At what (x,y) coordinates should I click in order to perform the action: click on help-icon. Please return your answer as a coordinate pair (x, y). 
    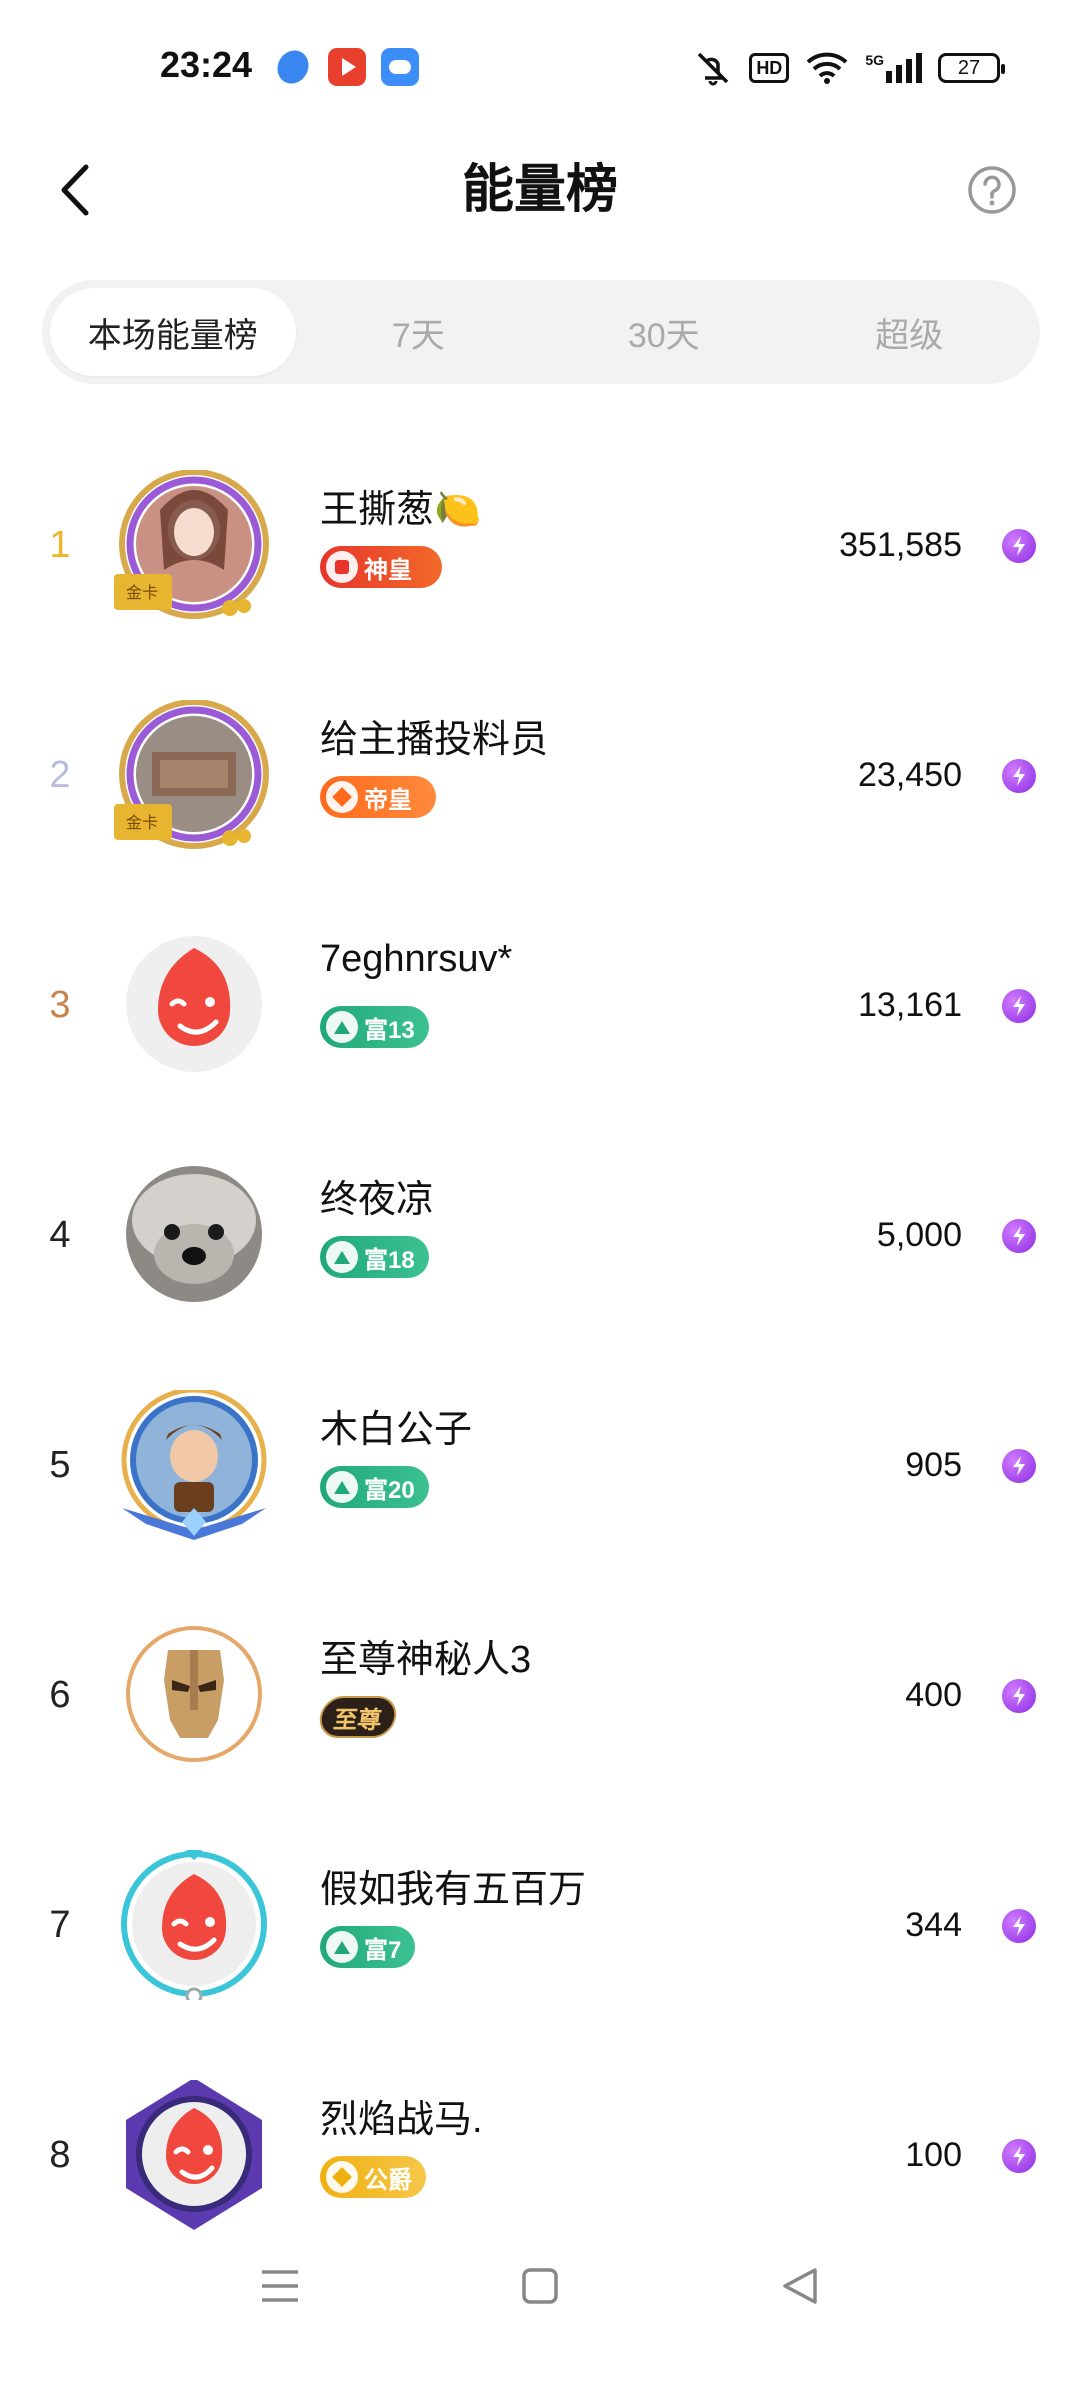
    Looking at the image, I should click on (992, 190).